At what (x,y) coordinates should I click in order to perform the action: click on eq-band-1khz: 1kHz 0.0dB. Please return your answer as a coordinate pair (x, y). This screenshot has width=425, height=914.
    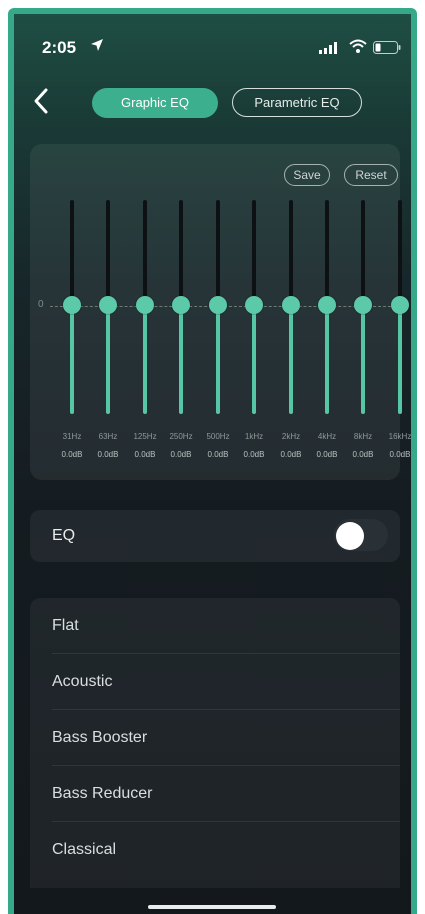
    Looking at the image, I should click on (254, 335).